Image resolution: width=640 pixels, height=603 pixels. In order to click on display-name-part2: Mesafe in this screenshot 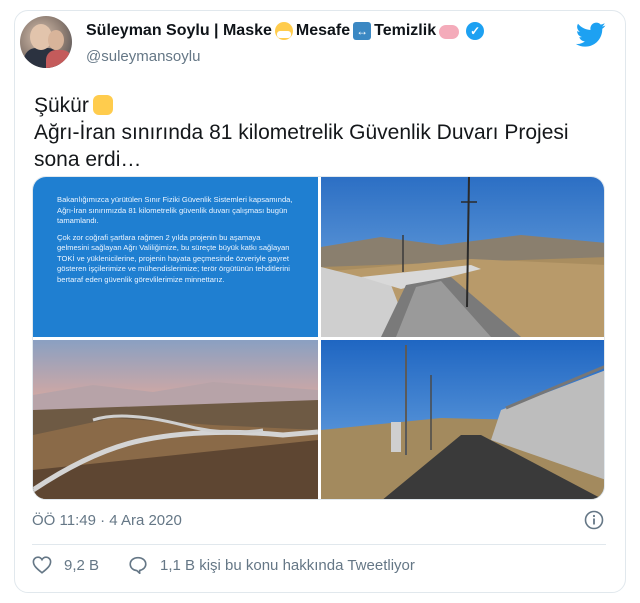, I will do `click(323, 30)`.